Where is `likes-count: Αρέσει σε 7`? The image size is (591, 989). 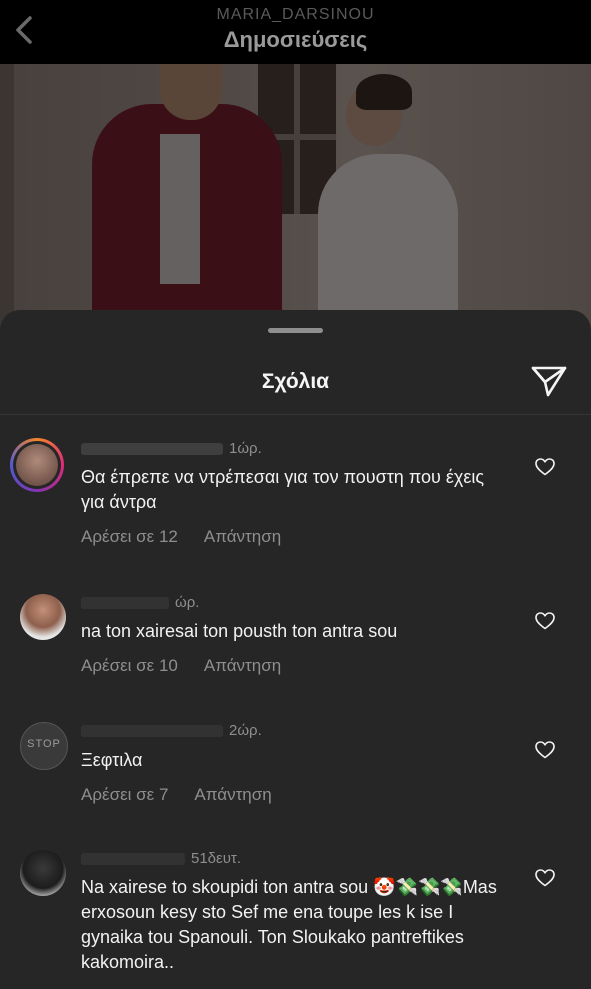 likes-count: Αρέσει σε 7 is located at coordinates (124, 794).